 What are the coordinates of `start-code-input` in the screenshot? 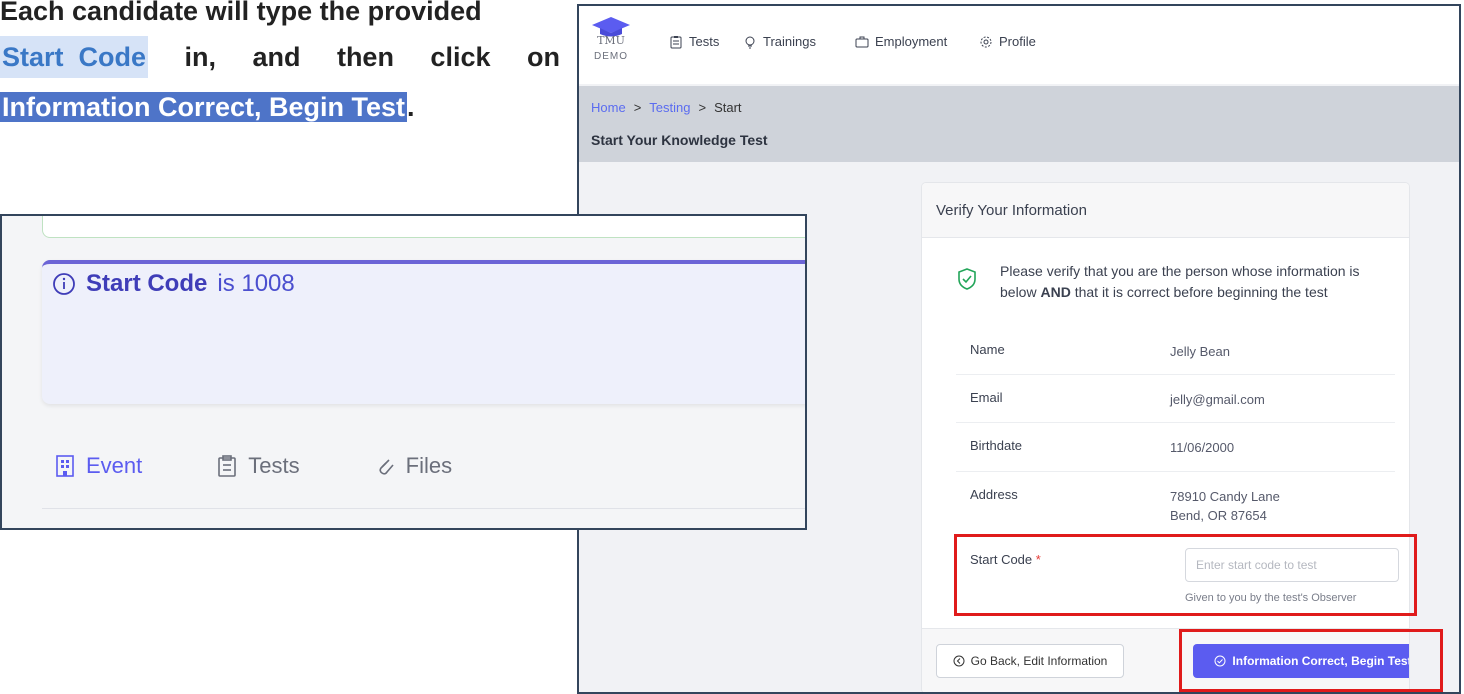 It's located at (1292, 565).